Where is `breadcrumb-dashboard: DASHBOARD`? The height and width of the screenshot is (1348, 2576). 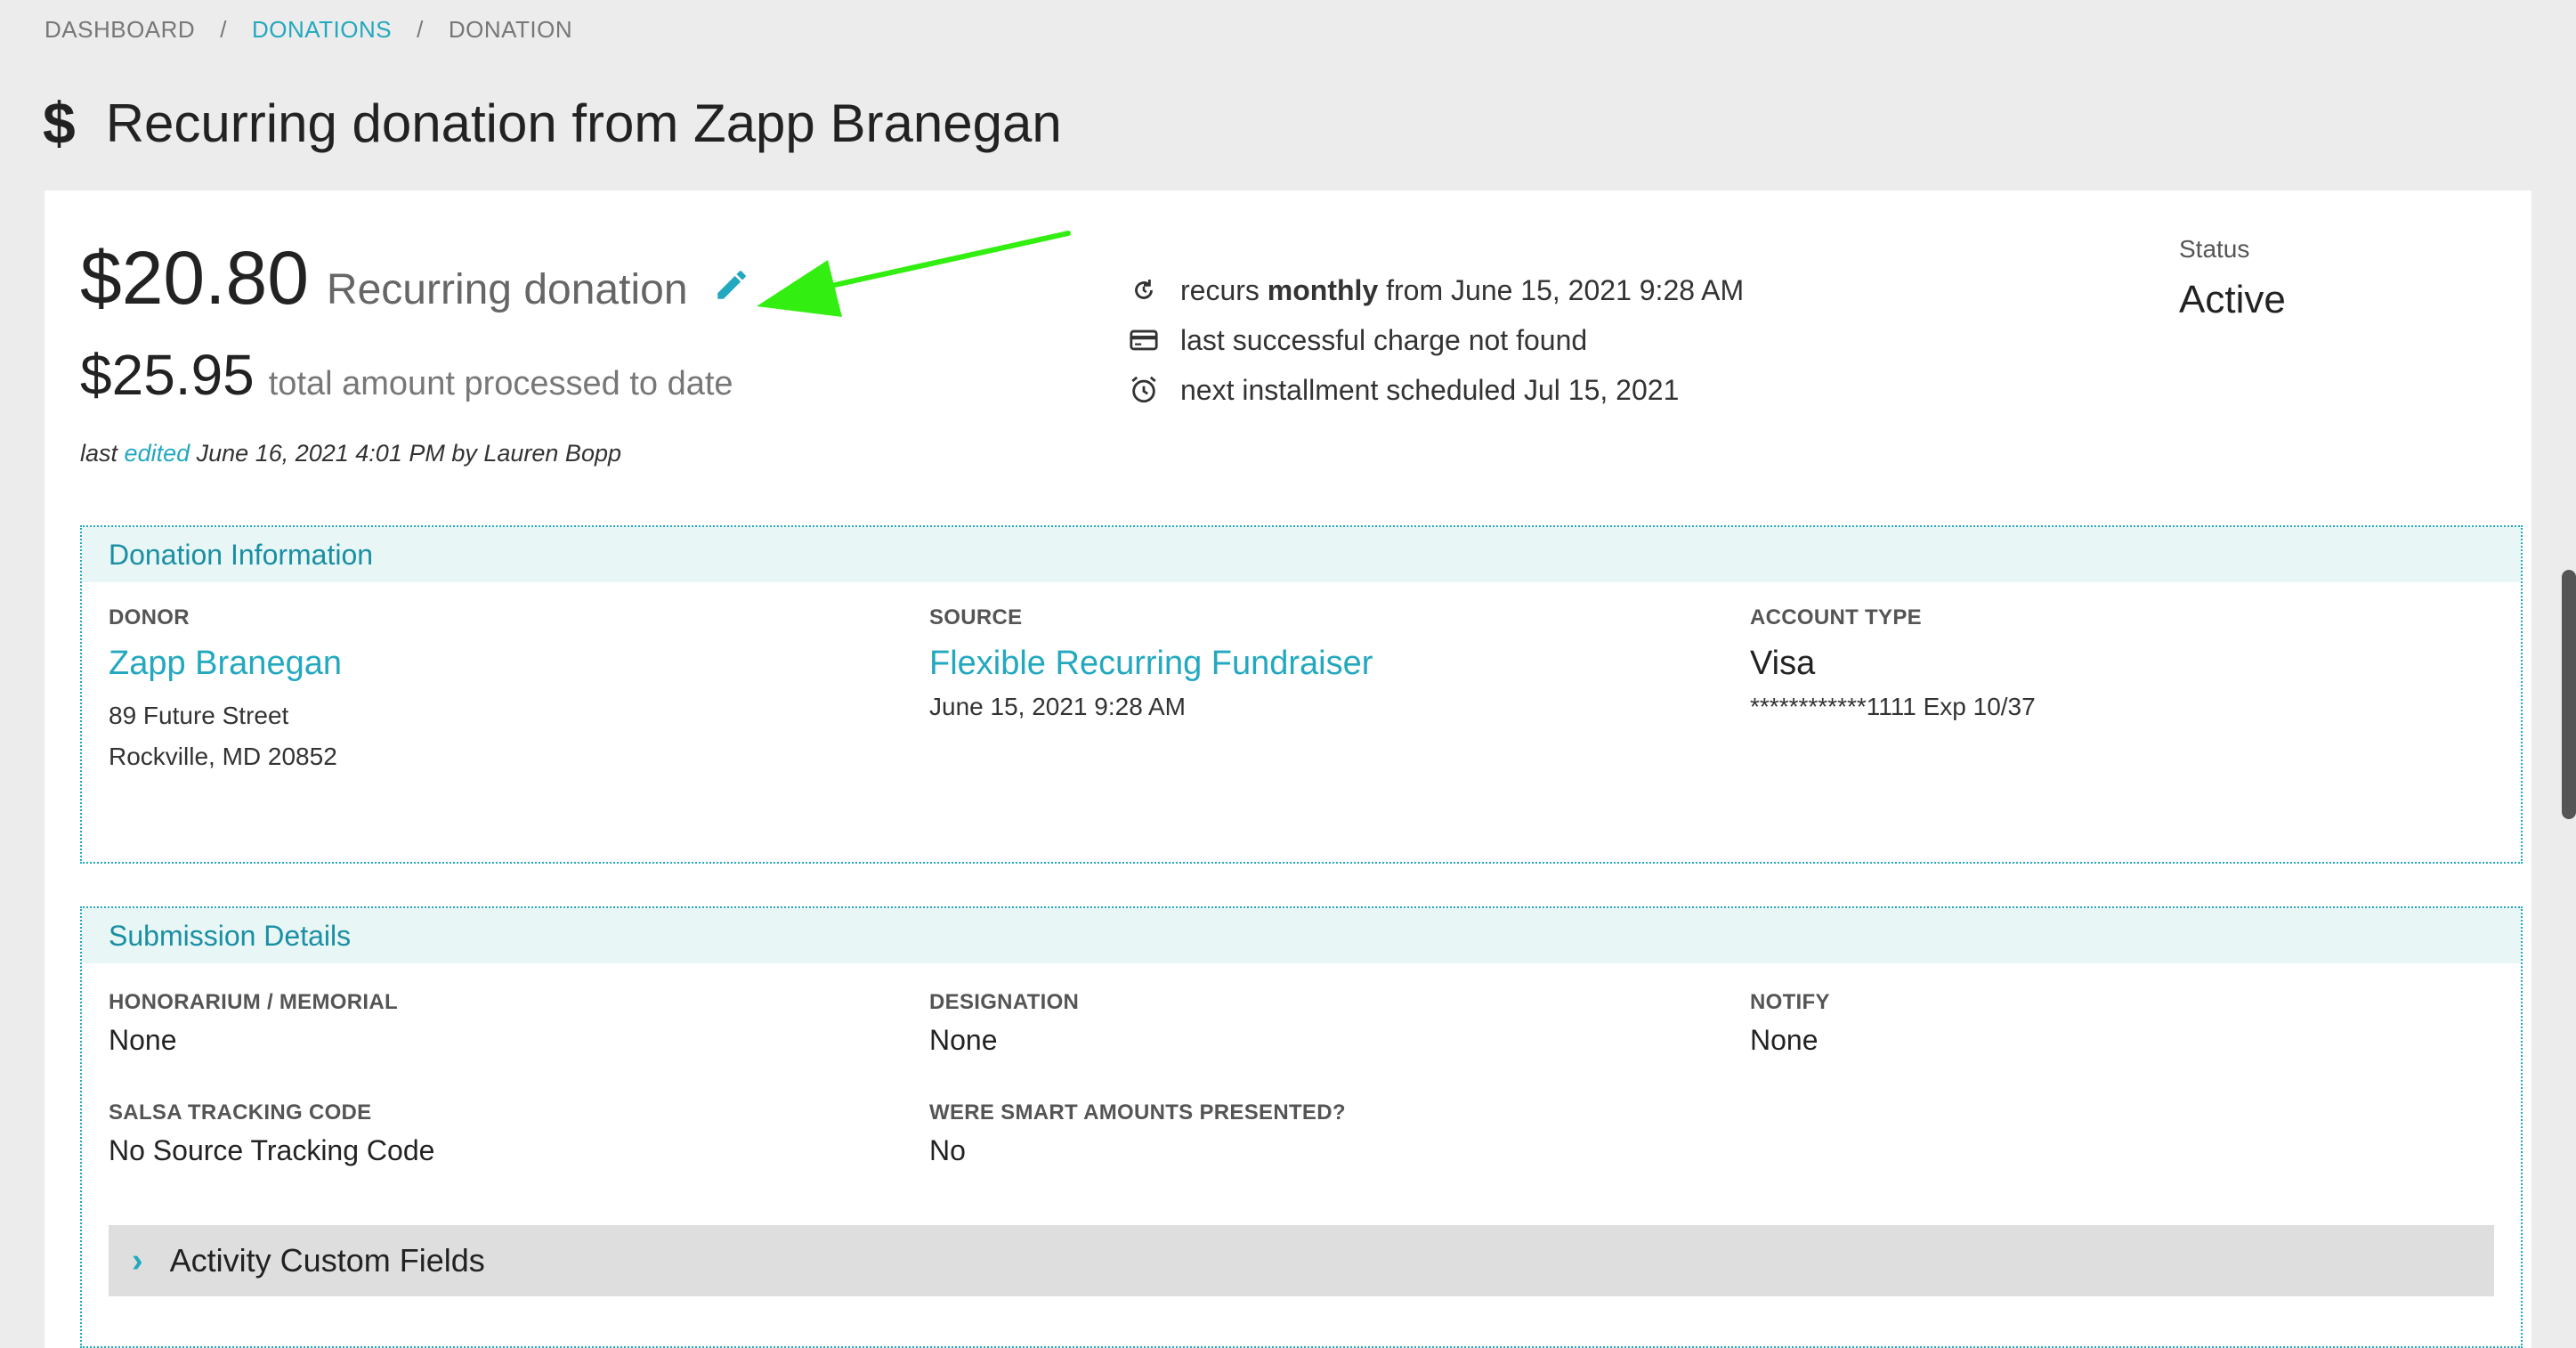 breadcrumb-dashboard: DASHBOARD is located at coordinates (120, 29).